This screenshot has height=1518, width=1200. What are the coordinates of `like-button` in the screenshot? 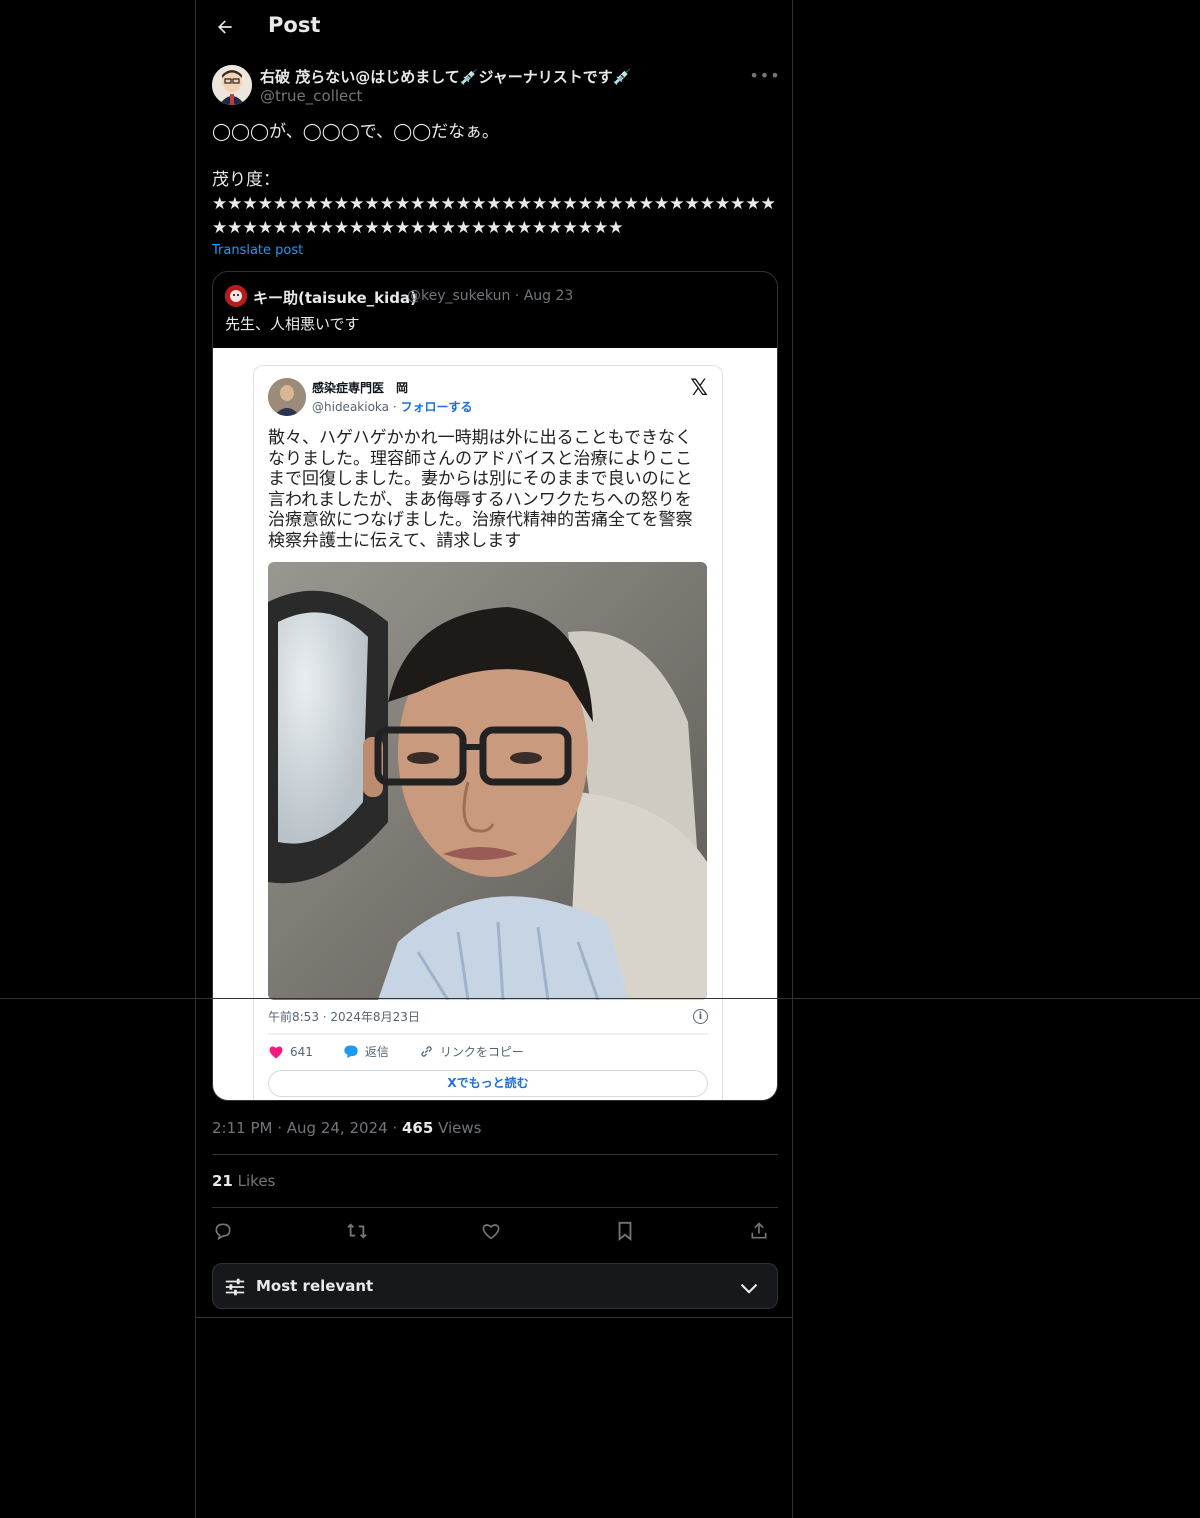 It's located at (491, 1231).